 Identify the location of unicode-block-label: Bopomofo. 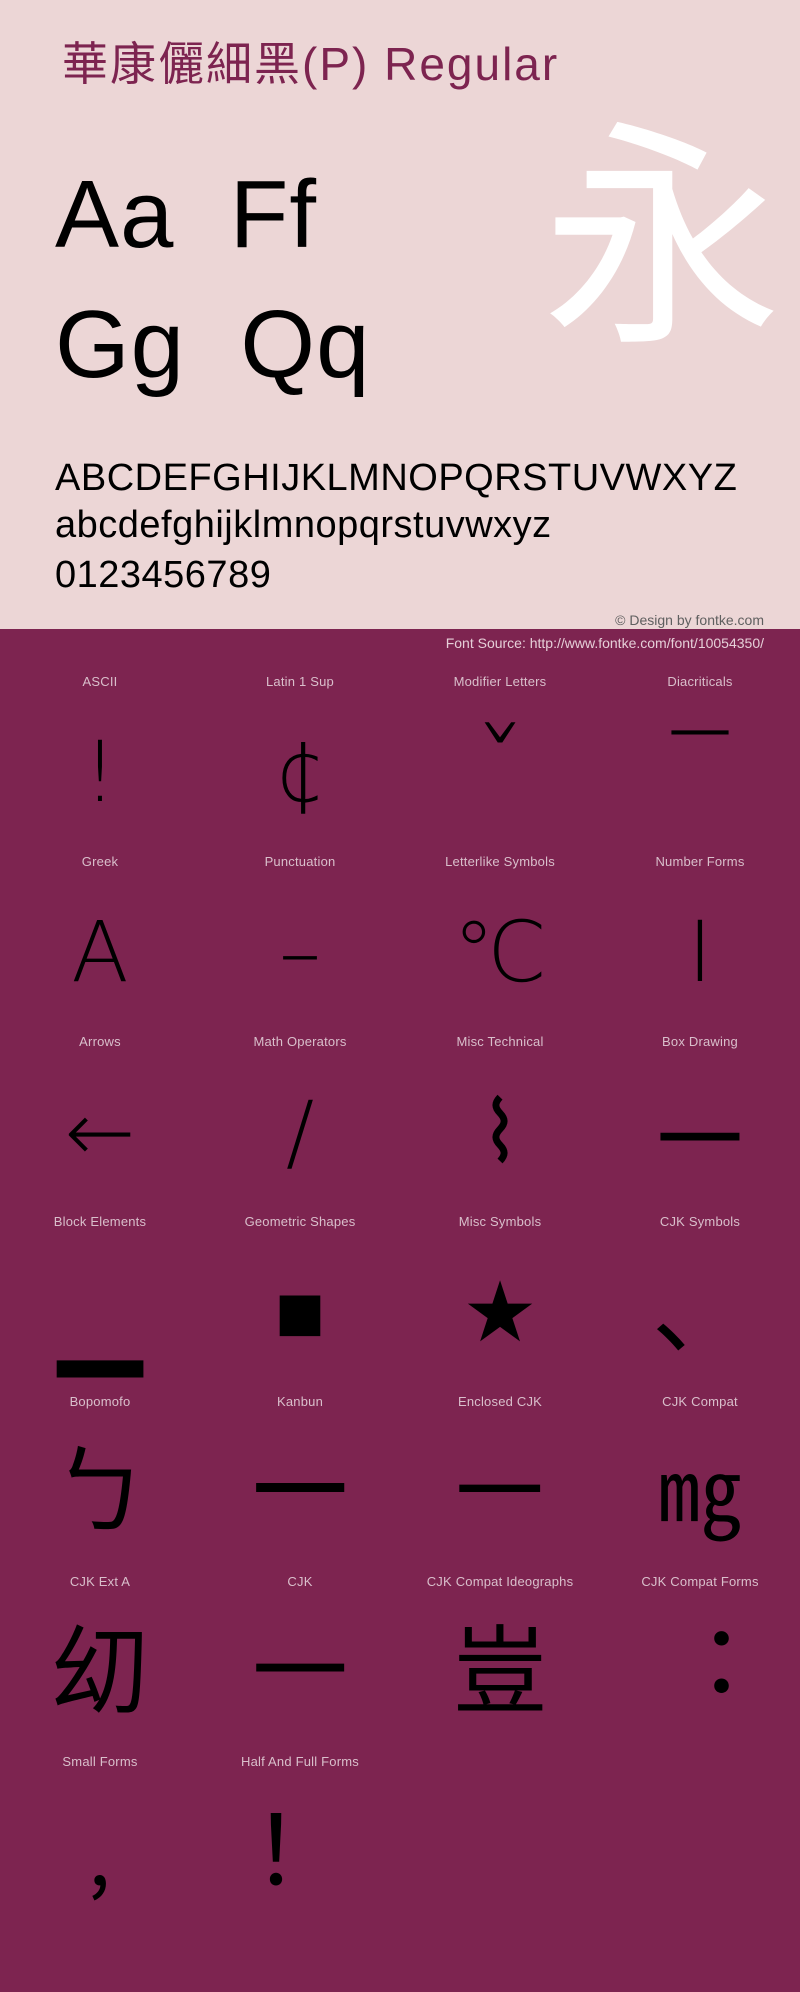
(100, 1401).